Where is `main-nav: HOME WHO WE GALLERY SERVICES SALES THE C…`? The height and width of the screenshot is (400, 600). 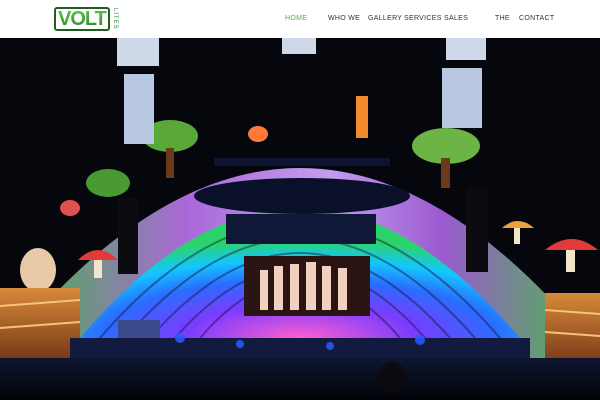
main-nav: HOME WHO WE GALLERY SERVICES SALES THE C… is located at coordinates (300, 20).